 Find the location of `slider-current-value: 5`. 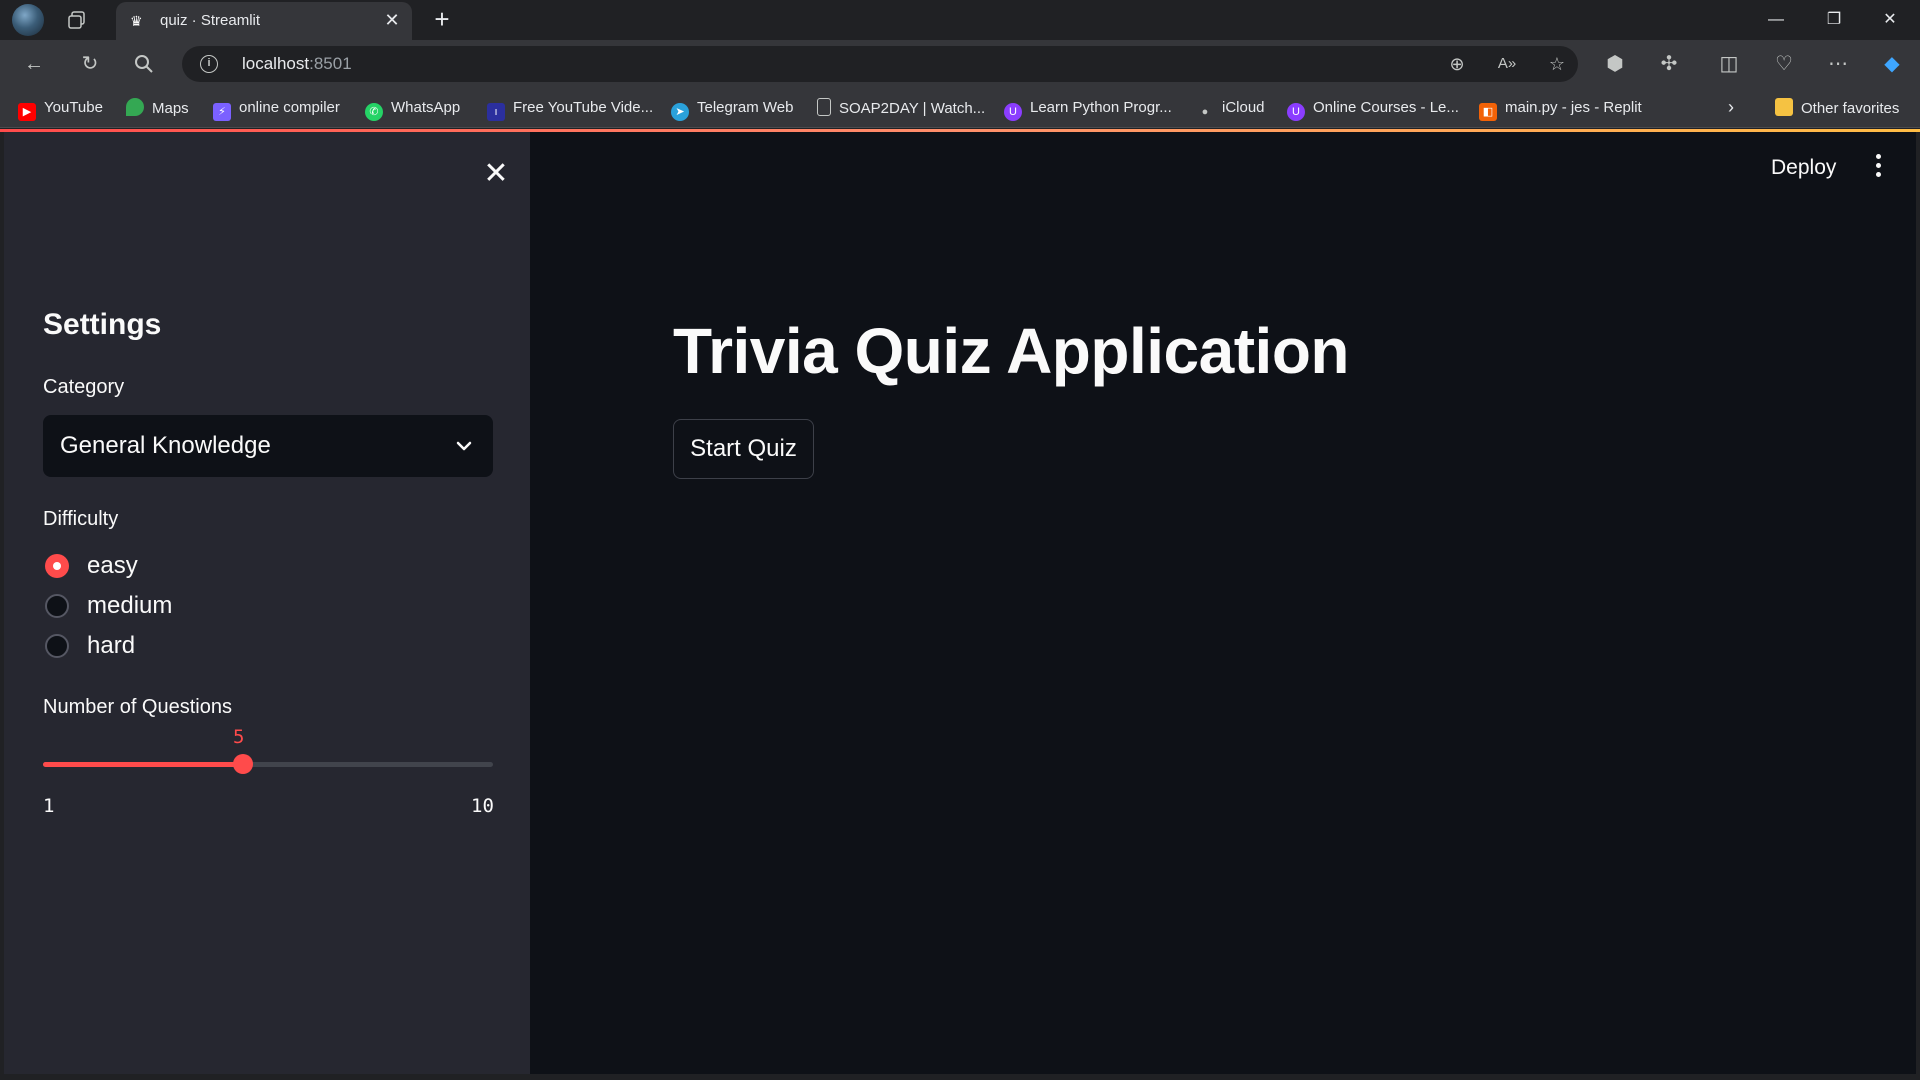

slider-current-value: 5 is located at coordinates (239, 737).